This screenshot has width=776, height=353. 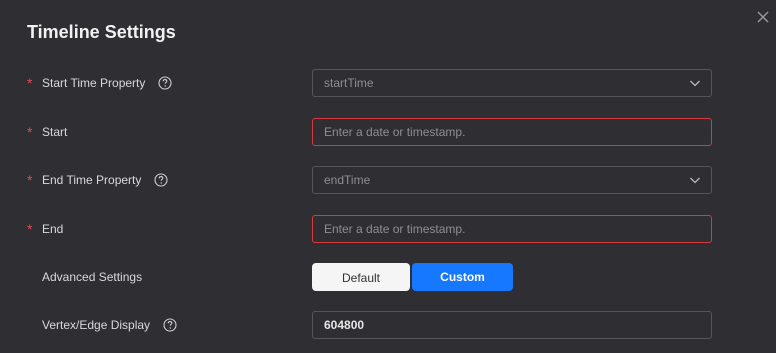 I want to click on vertex-edge-display-input: 604800, so click(x=512, y=325).